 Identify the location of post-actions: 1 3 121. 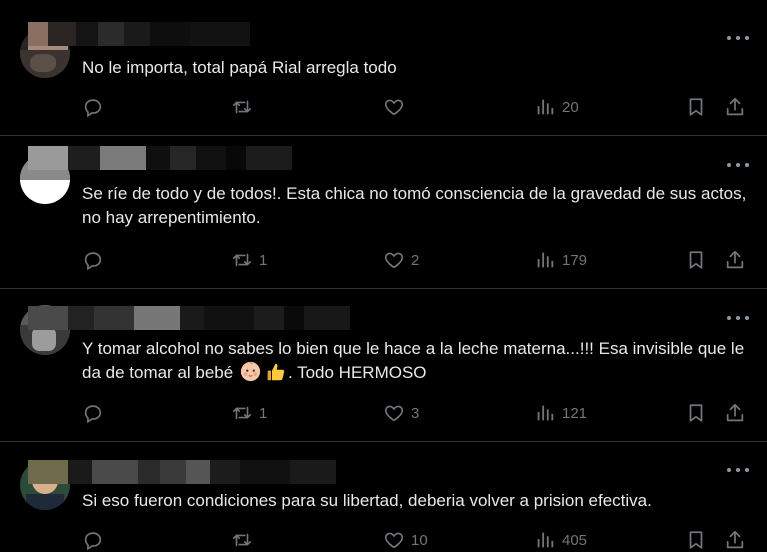
(417, 413).